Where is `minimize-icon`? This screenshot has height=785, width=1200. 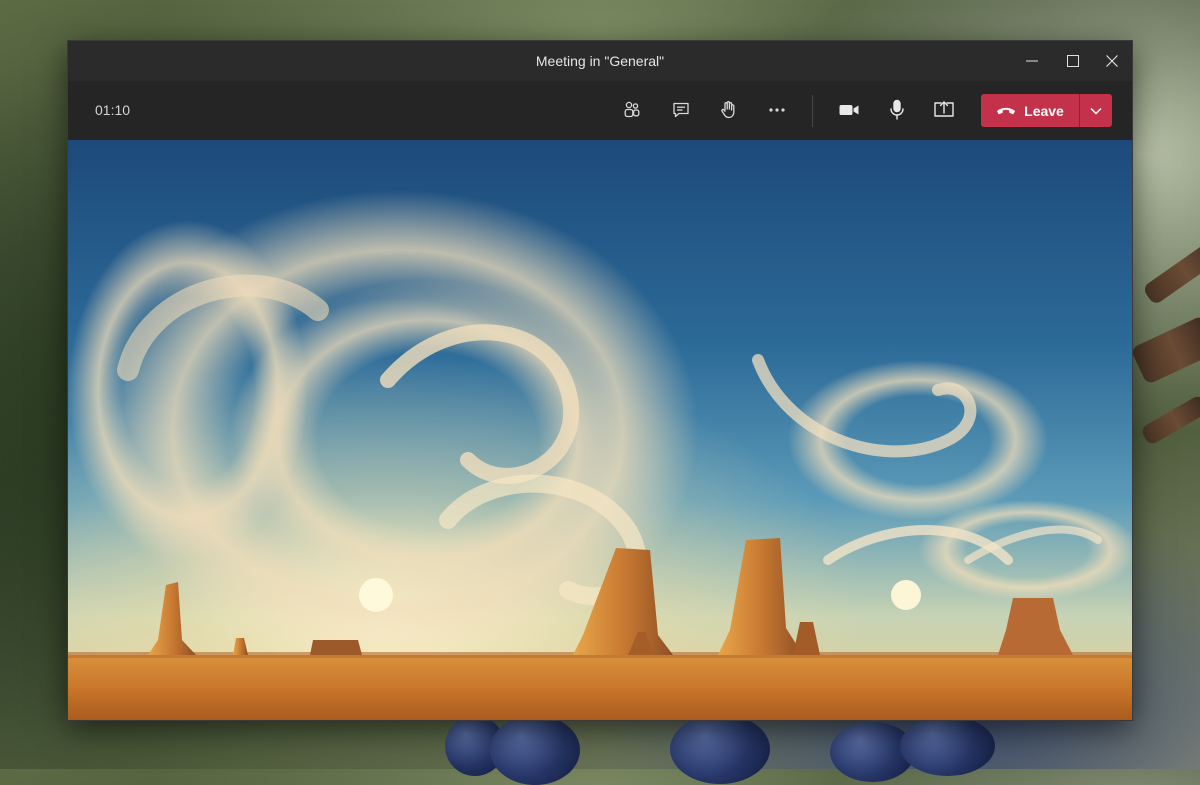 minimize-icon is located at coordinates (1032, 61).